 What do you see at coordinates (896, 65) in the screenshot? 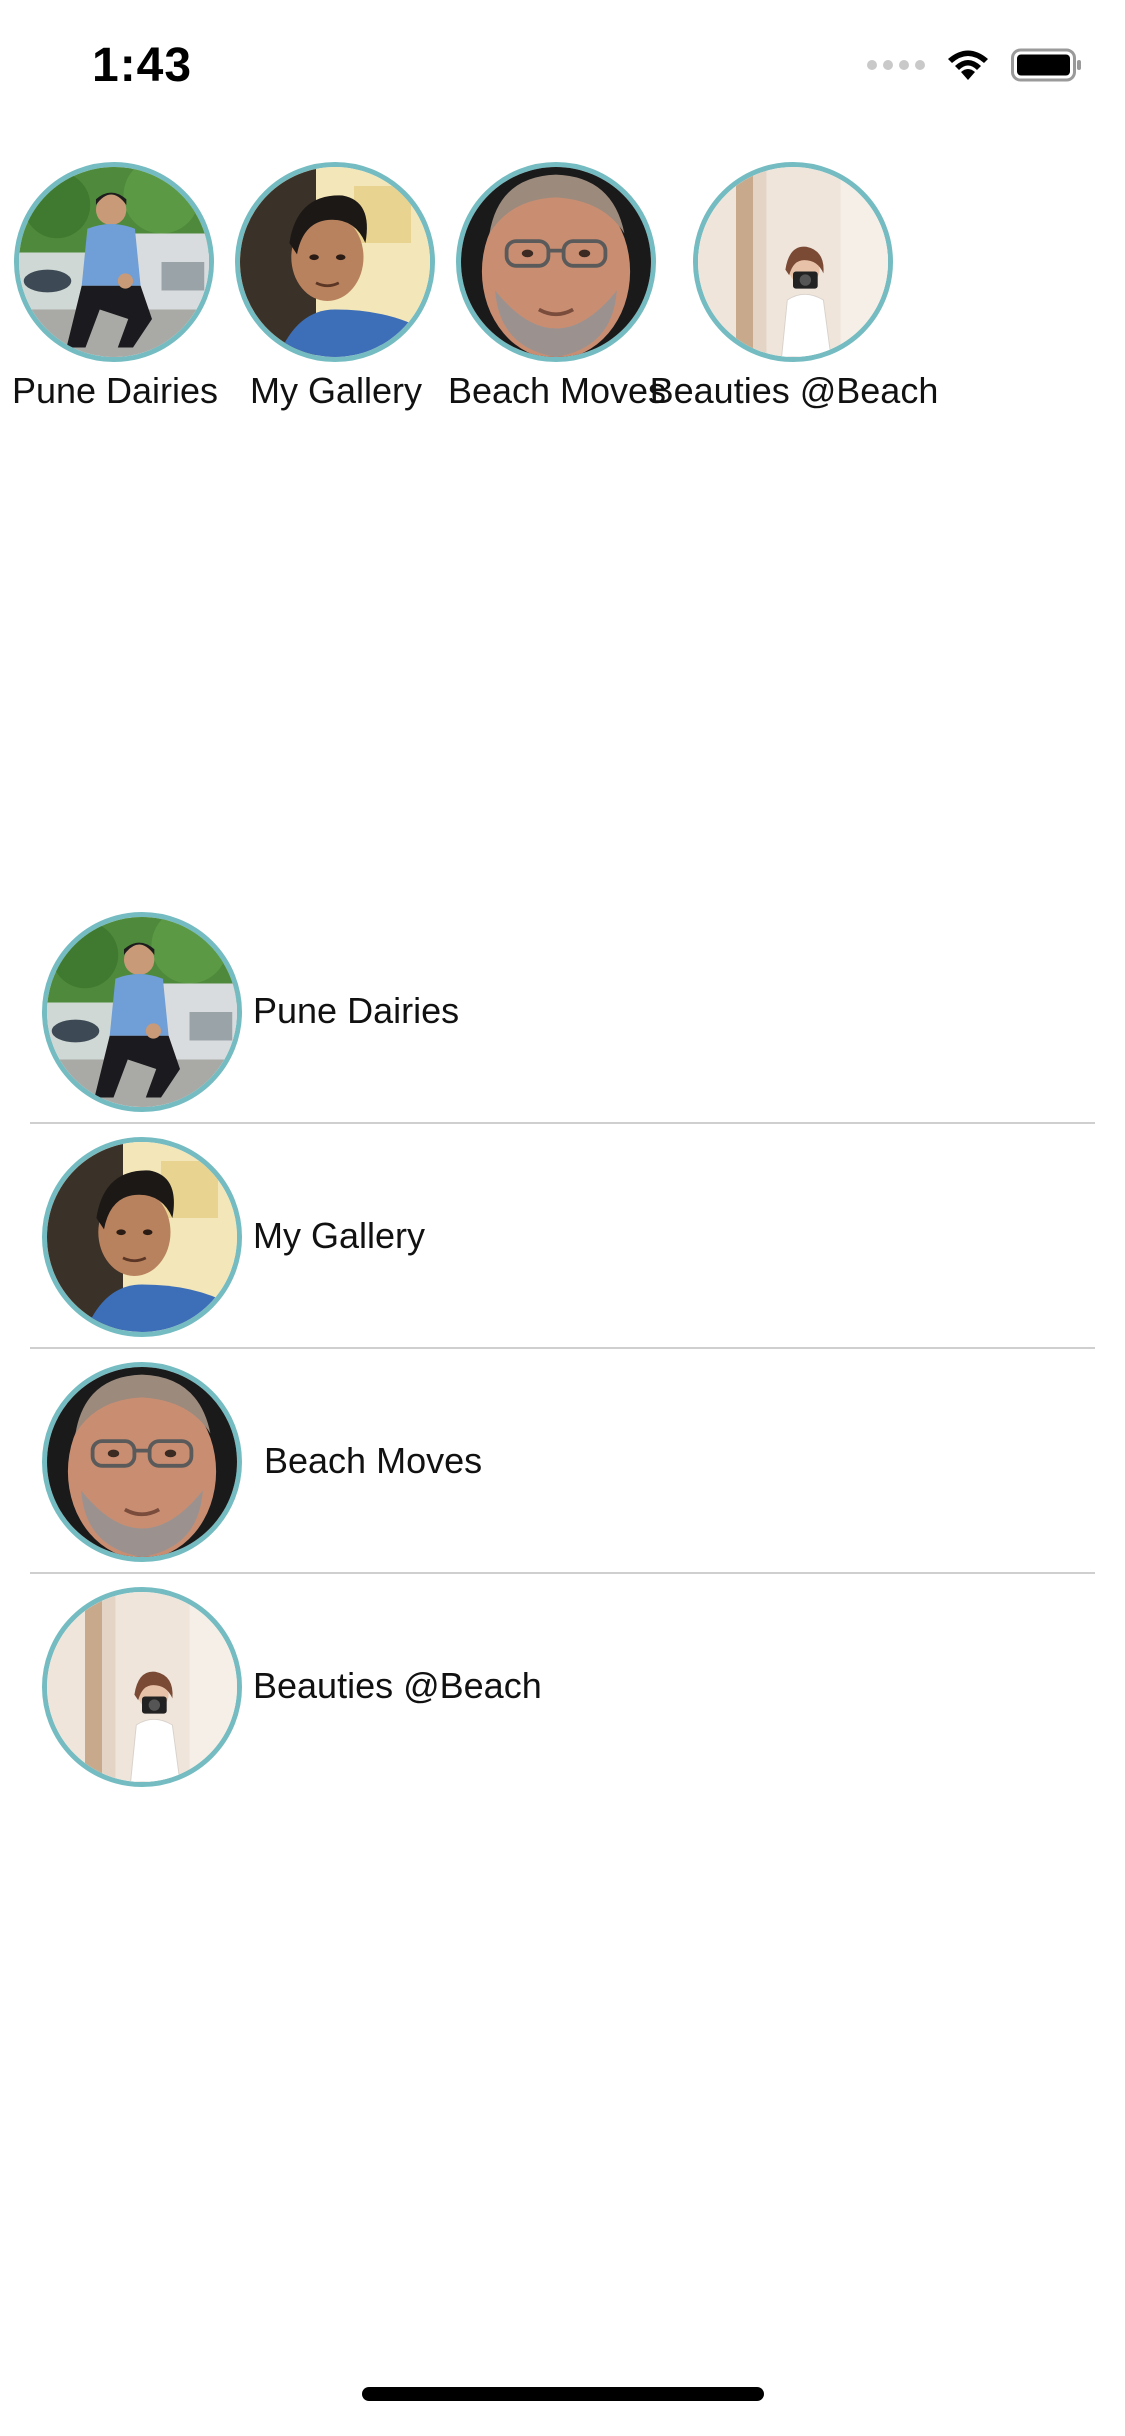
I see `cellular-signal-icon` at bounding box center [896, 65].